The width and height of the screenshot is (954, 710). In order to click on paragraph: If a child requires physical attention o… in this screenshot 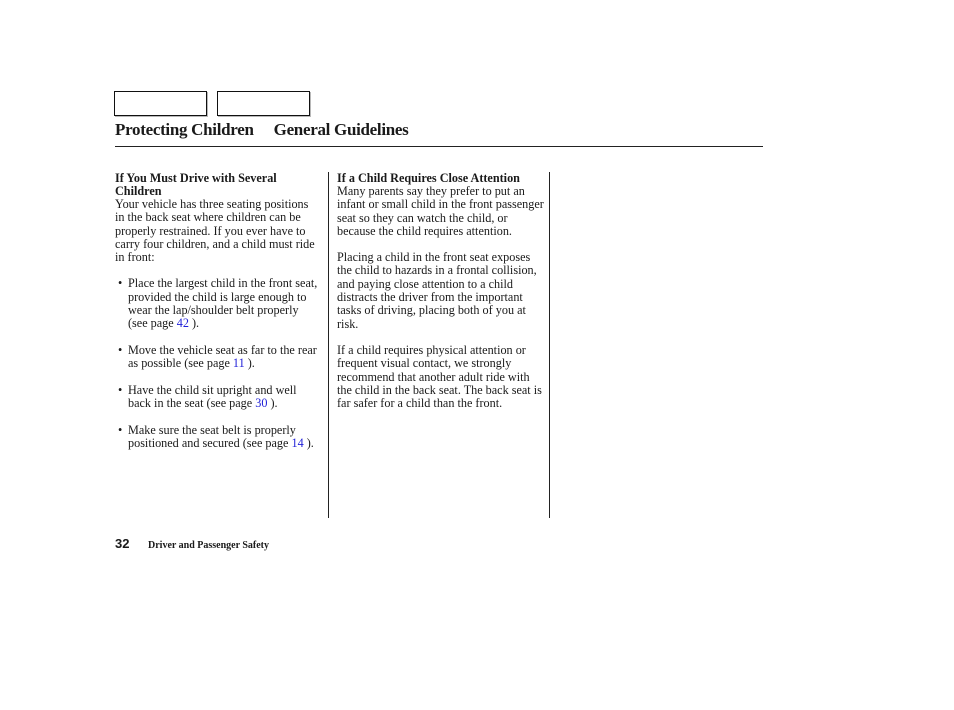, I will do `click(439, 376)`.